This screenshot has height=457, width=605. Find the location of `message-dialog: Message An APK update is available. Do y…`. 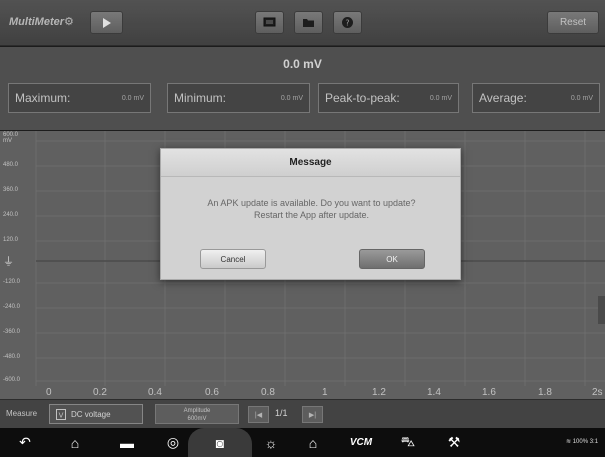

message-dialog: Message An APK update is available. Do y… is located at coordinates (310, 214).